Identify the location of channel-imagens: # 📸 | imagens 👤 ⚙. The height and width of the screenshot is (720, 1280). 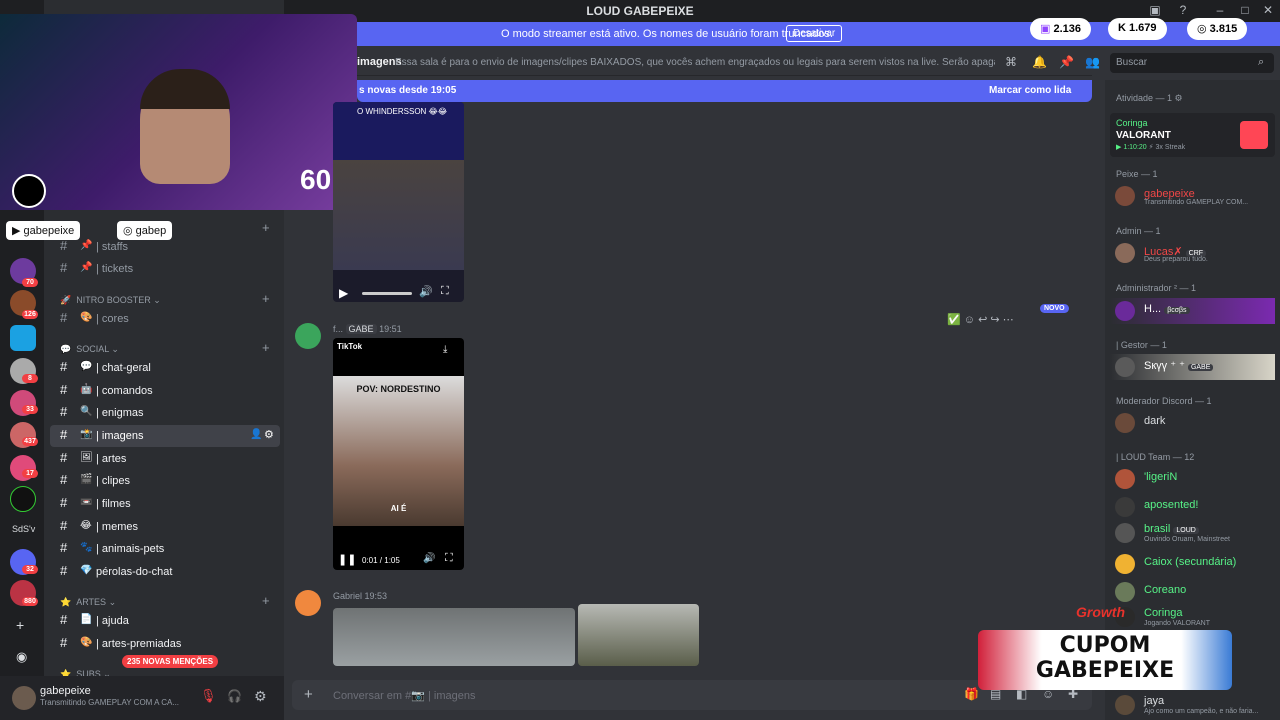
(165, 436).